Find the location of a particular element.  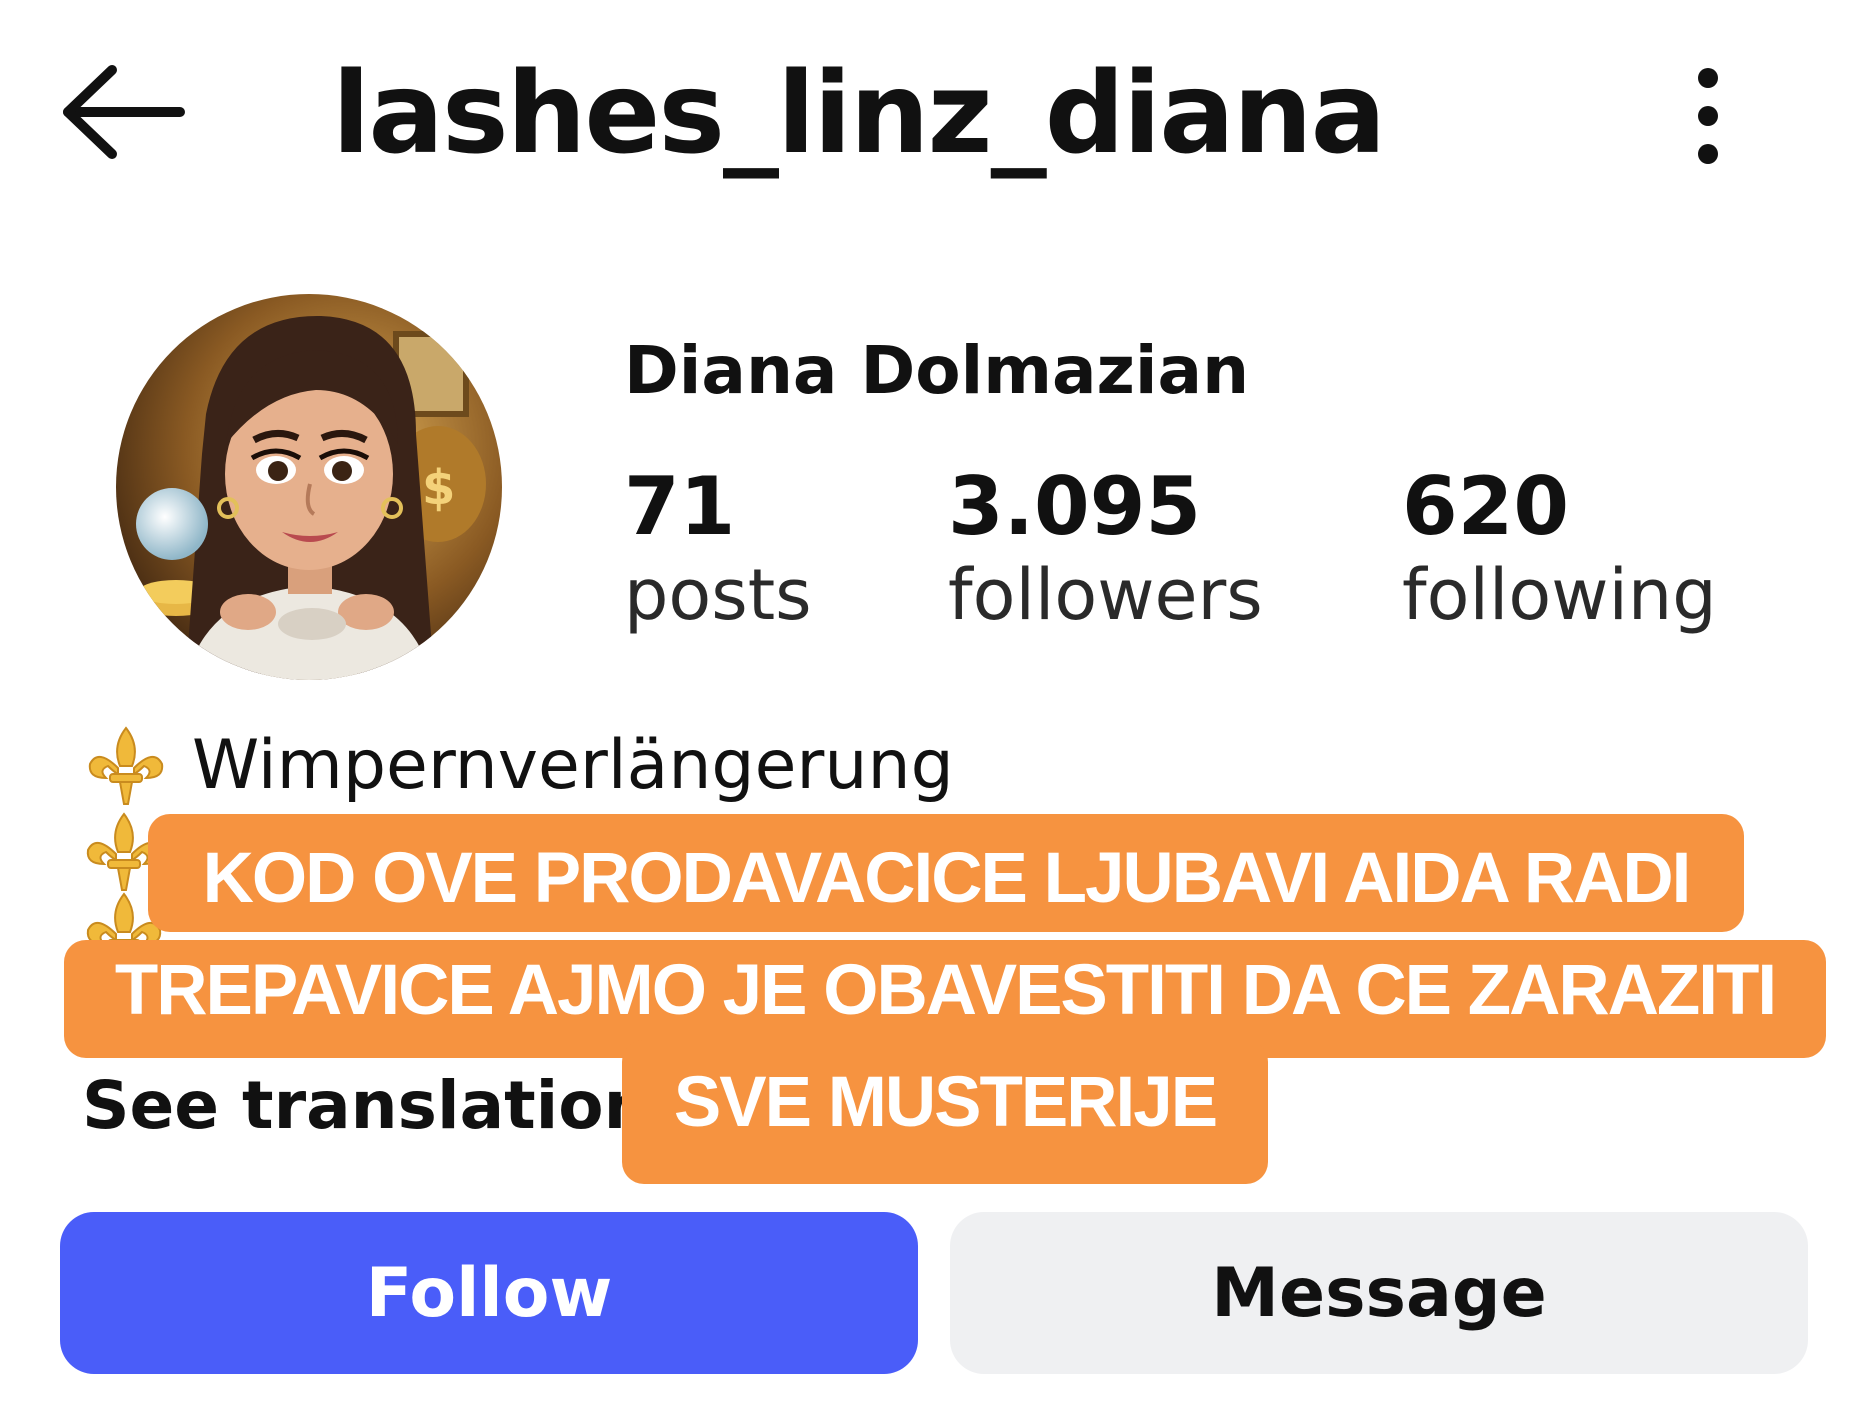

followers-stat: 3.095 followers is located at coordinates (1105, 550).